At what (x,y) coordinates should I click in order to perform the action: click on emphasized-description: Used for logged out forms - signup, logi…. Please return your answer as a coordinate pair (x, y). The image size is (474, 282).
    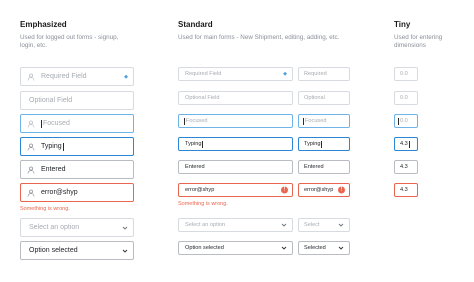
    Looking at the image, I should click on (69, 42).